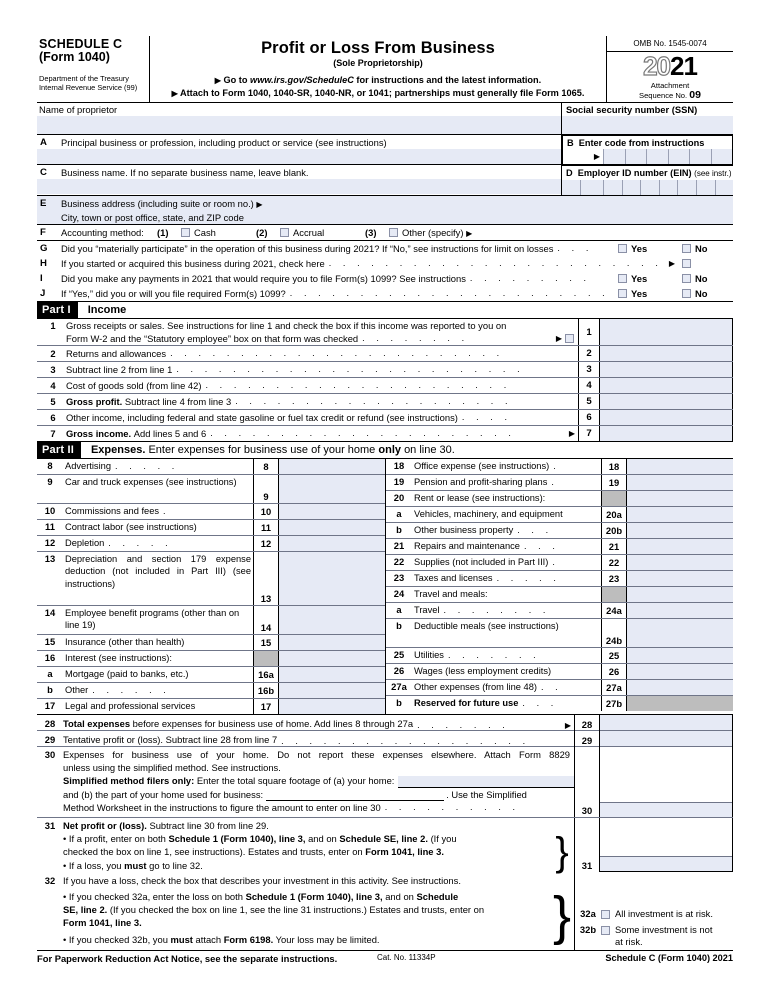  Describe the element at coordinates (332, 674) in the screenshot. I see `expense-amount-16a` at that location.